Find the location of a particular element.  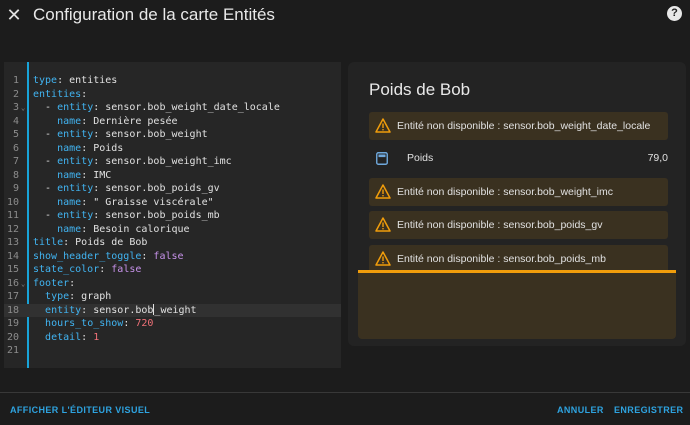

code-token: : sensor.bob_weight_date_locale is located at coordinates (186, 107).